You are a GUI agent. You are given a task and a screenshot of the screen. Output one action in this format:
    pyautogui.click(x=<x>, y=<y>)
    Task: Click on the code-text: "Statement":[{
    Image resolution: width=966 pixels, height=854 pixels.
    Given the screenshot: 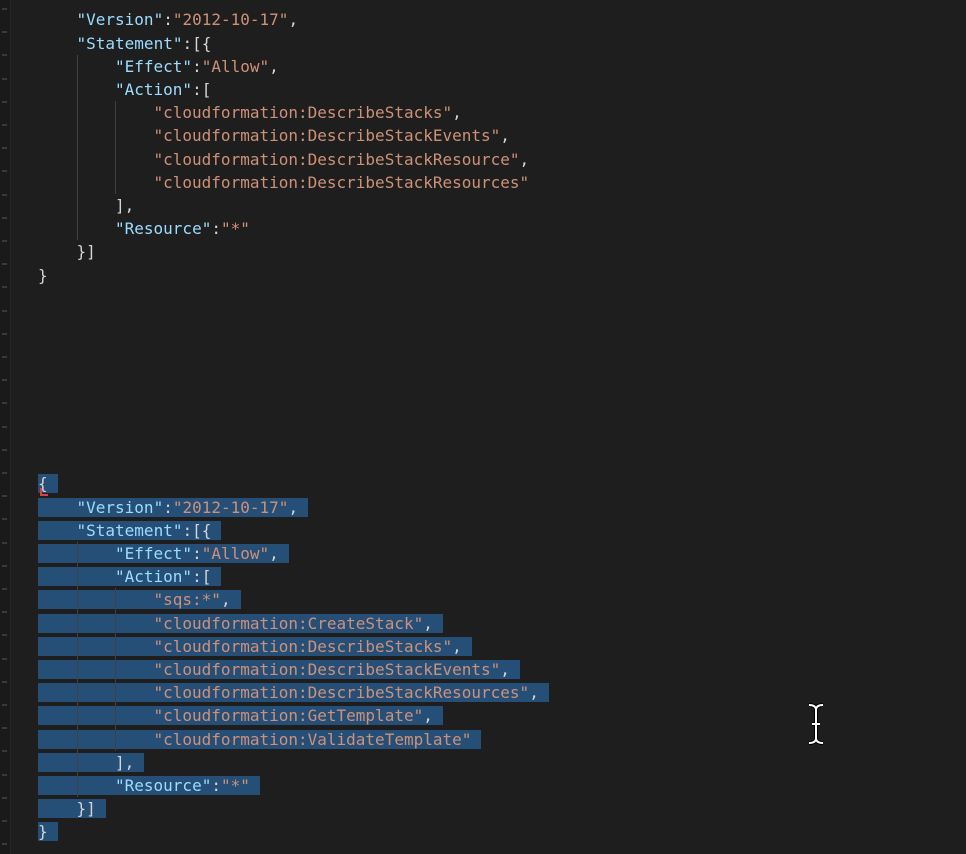 What is the action you would take?
    pyautogui.click(x=125, y=43)
    